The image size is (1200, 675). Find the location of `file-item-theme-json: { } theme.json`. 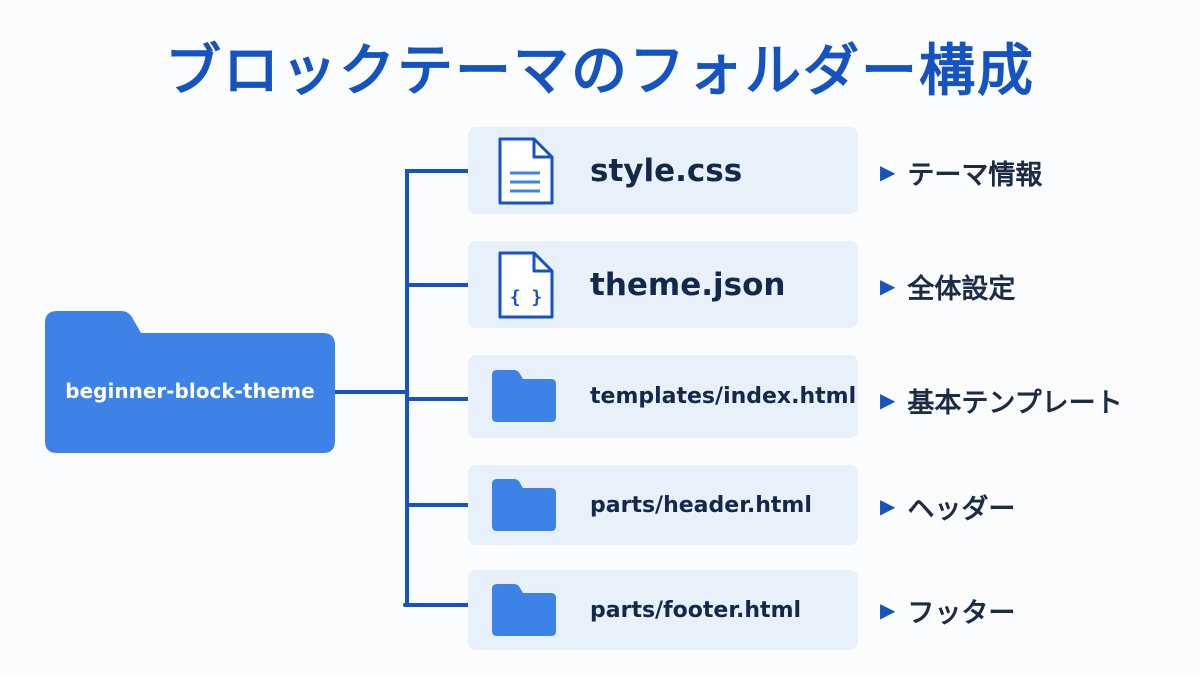

file-item-theme-json: { } theme.json is located at coordinates (663, 284).